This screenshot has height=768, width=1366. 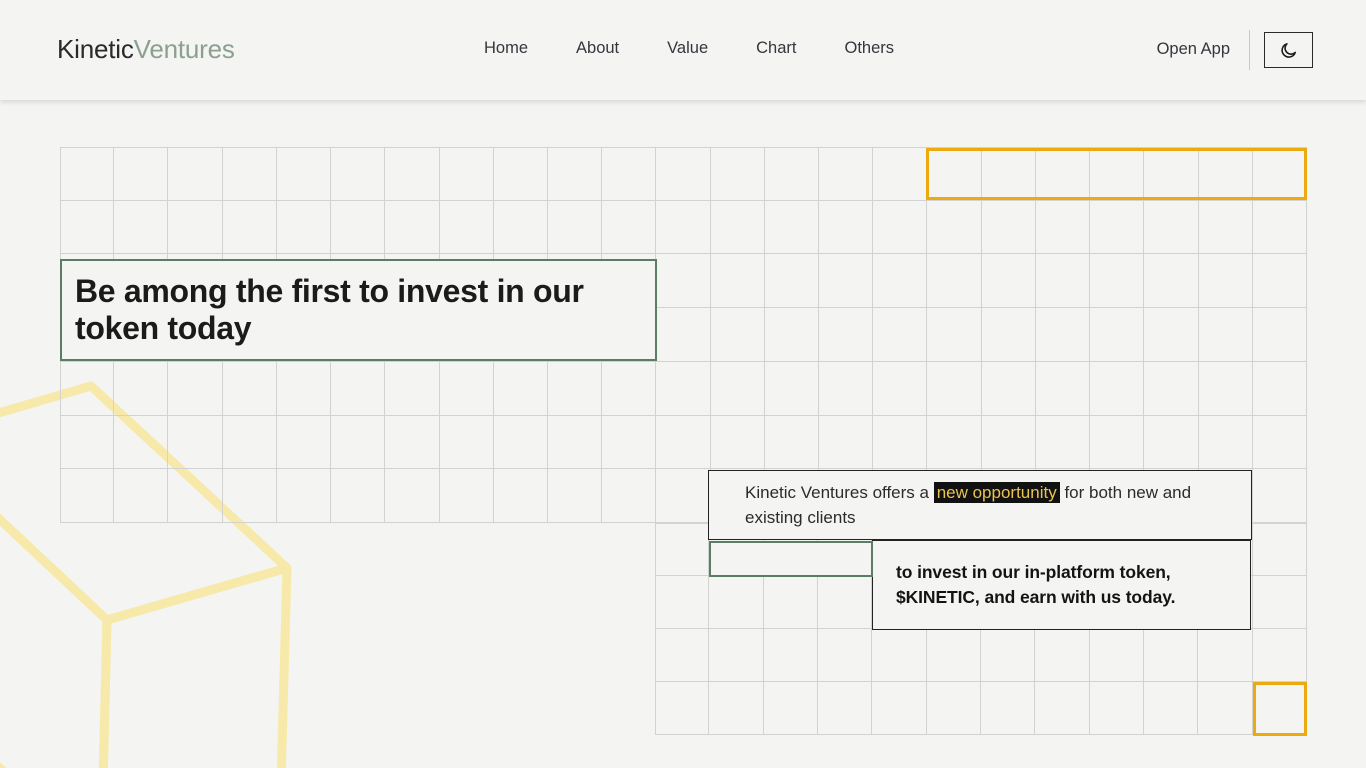 What do you see at coordinates (776, 48) in the screenshot?
I see `nav-item-chart: Chart` at bounding box center [776, 48].